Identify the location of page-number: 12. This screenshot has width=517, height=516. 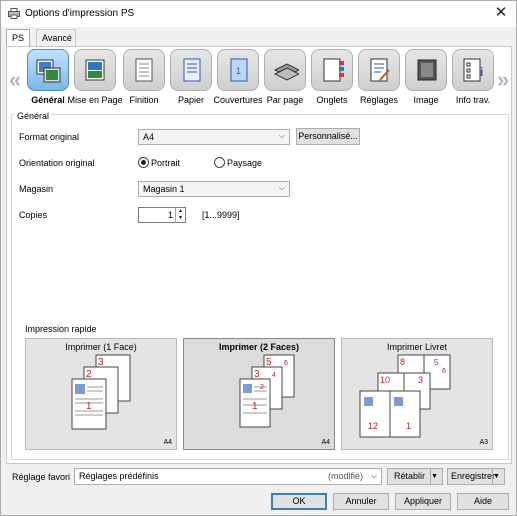
(373, 426).